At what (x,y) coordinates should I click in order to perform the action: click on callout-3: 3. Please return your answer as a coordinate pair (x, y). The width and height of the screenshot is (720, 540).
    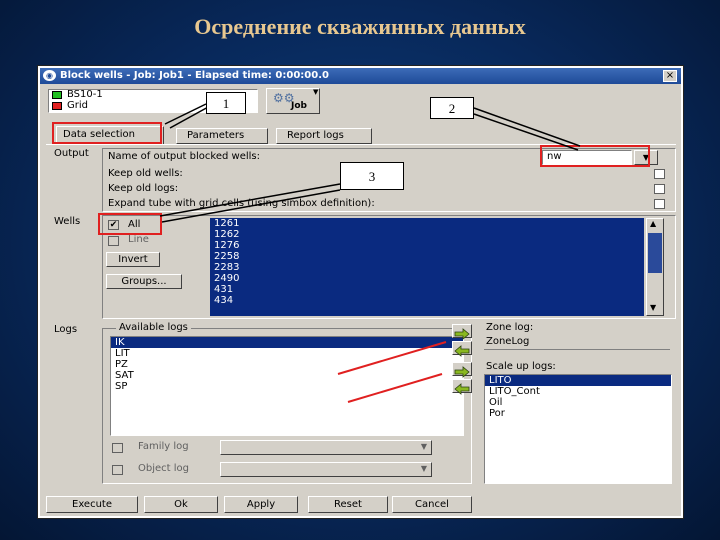
    Looking at the image, I should click on (372, 176).